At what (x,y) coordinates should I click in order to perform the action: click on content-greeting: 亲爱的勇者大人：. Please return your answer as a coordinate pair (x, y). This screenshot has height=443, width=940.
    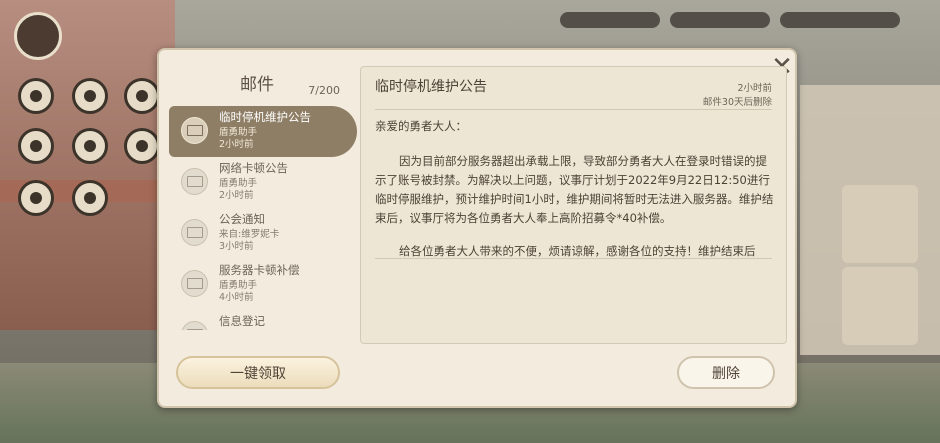
    Looking at the image, I should click on (421, 126).